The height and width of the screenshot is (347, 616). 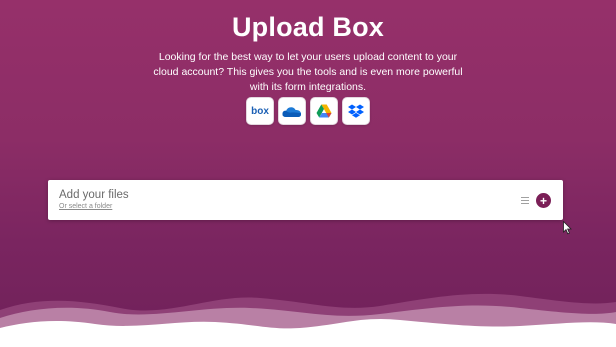 What do you see at coordinates (305, 200) in the screenshot?
I see `upload-dropzone: Add your files Or select a folder +` at bounding box center [305, 200].